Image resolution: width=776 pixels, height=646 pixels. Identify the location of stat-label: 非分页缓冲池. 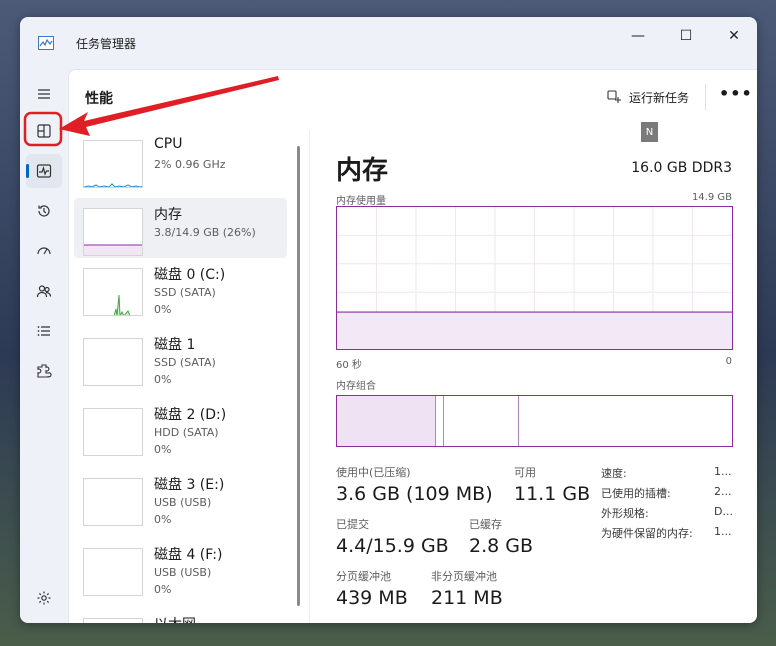
(464, 576).